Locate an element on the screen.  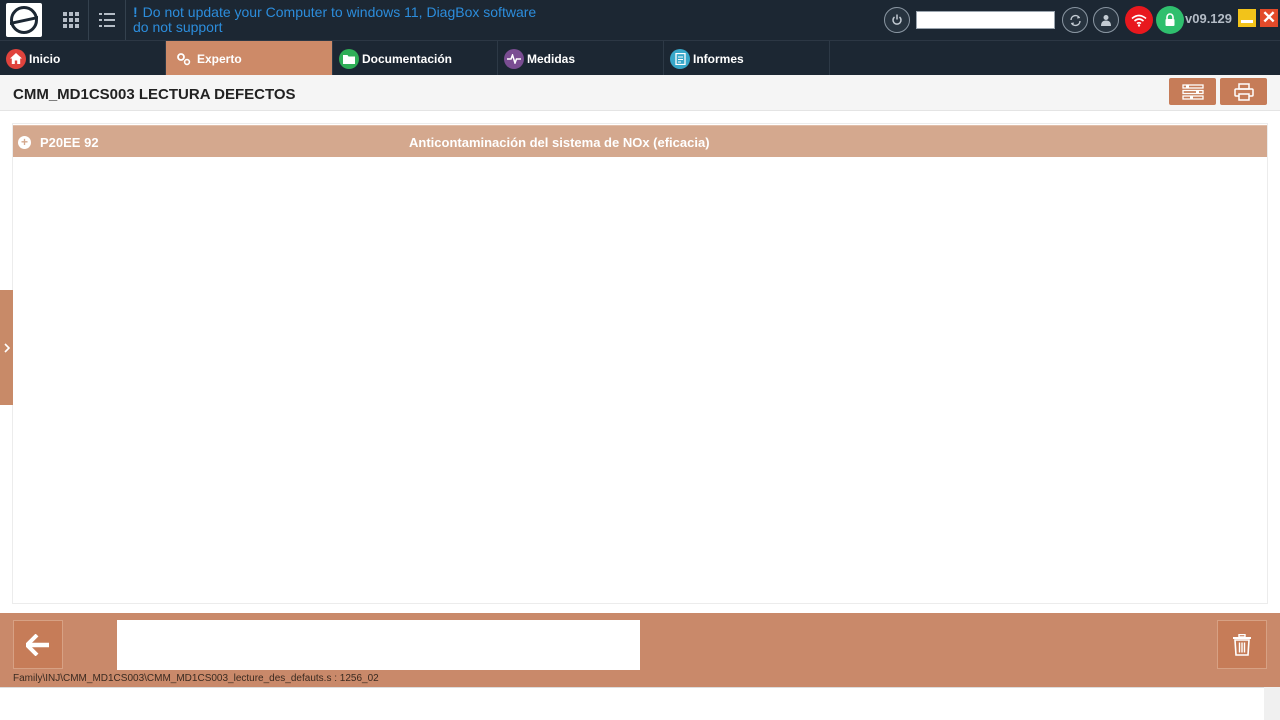
gears-icon is located at coordinates (184, 59).